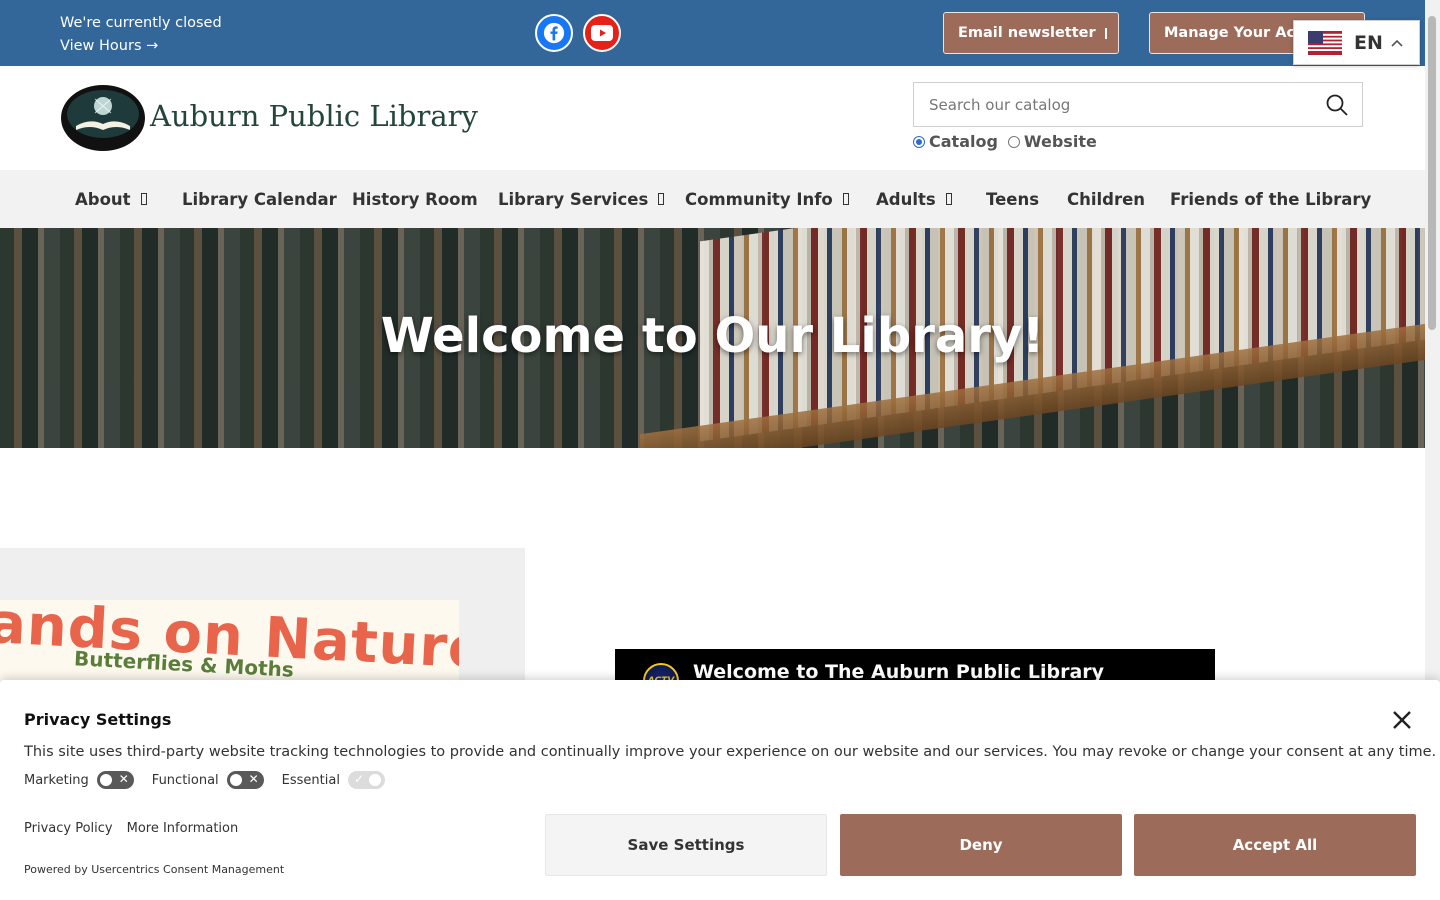  I want to click on nav-label: Community Info, so click(759, 199).